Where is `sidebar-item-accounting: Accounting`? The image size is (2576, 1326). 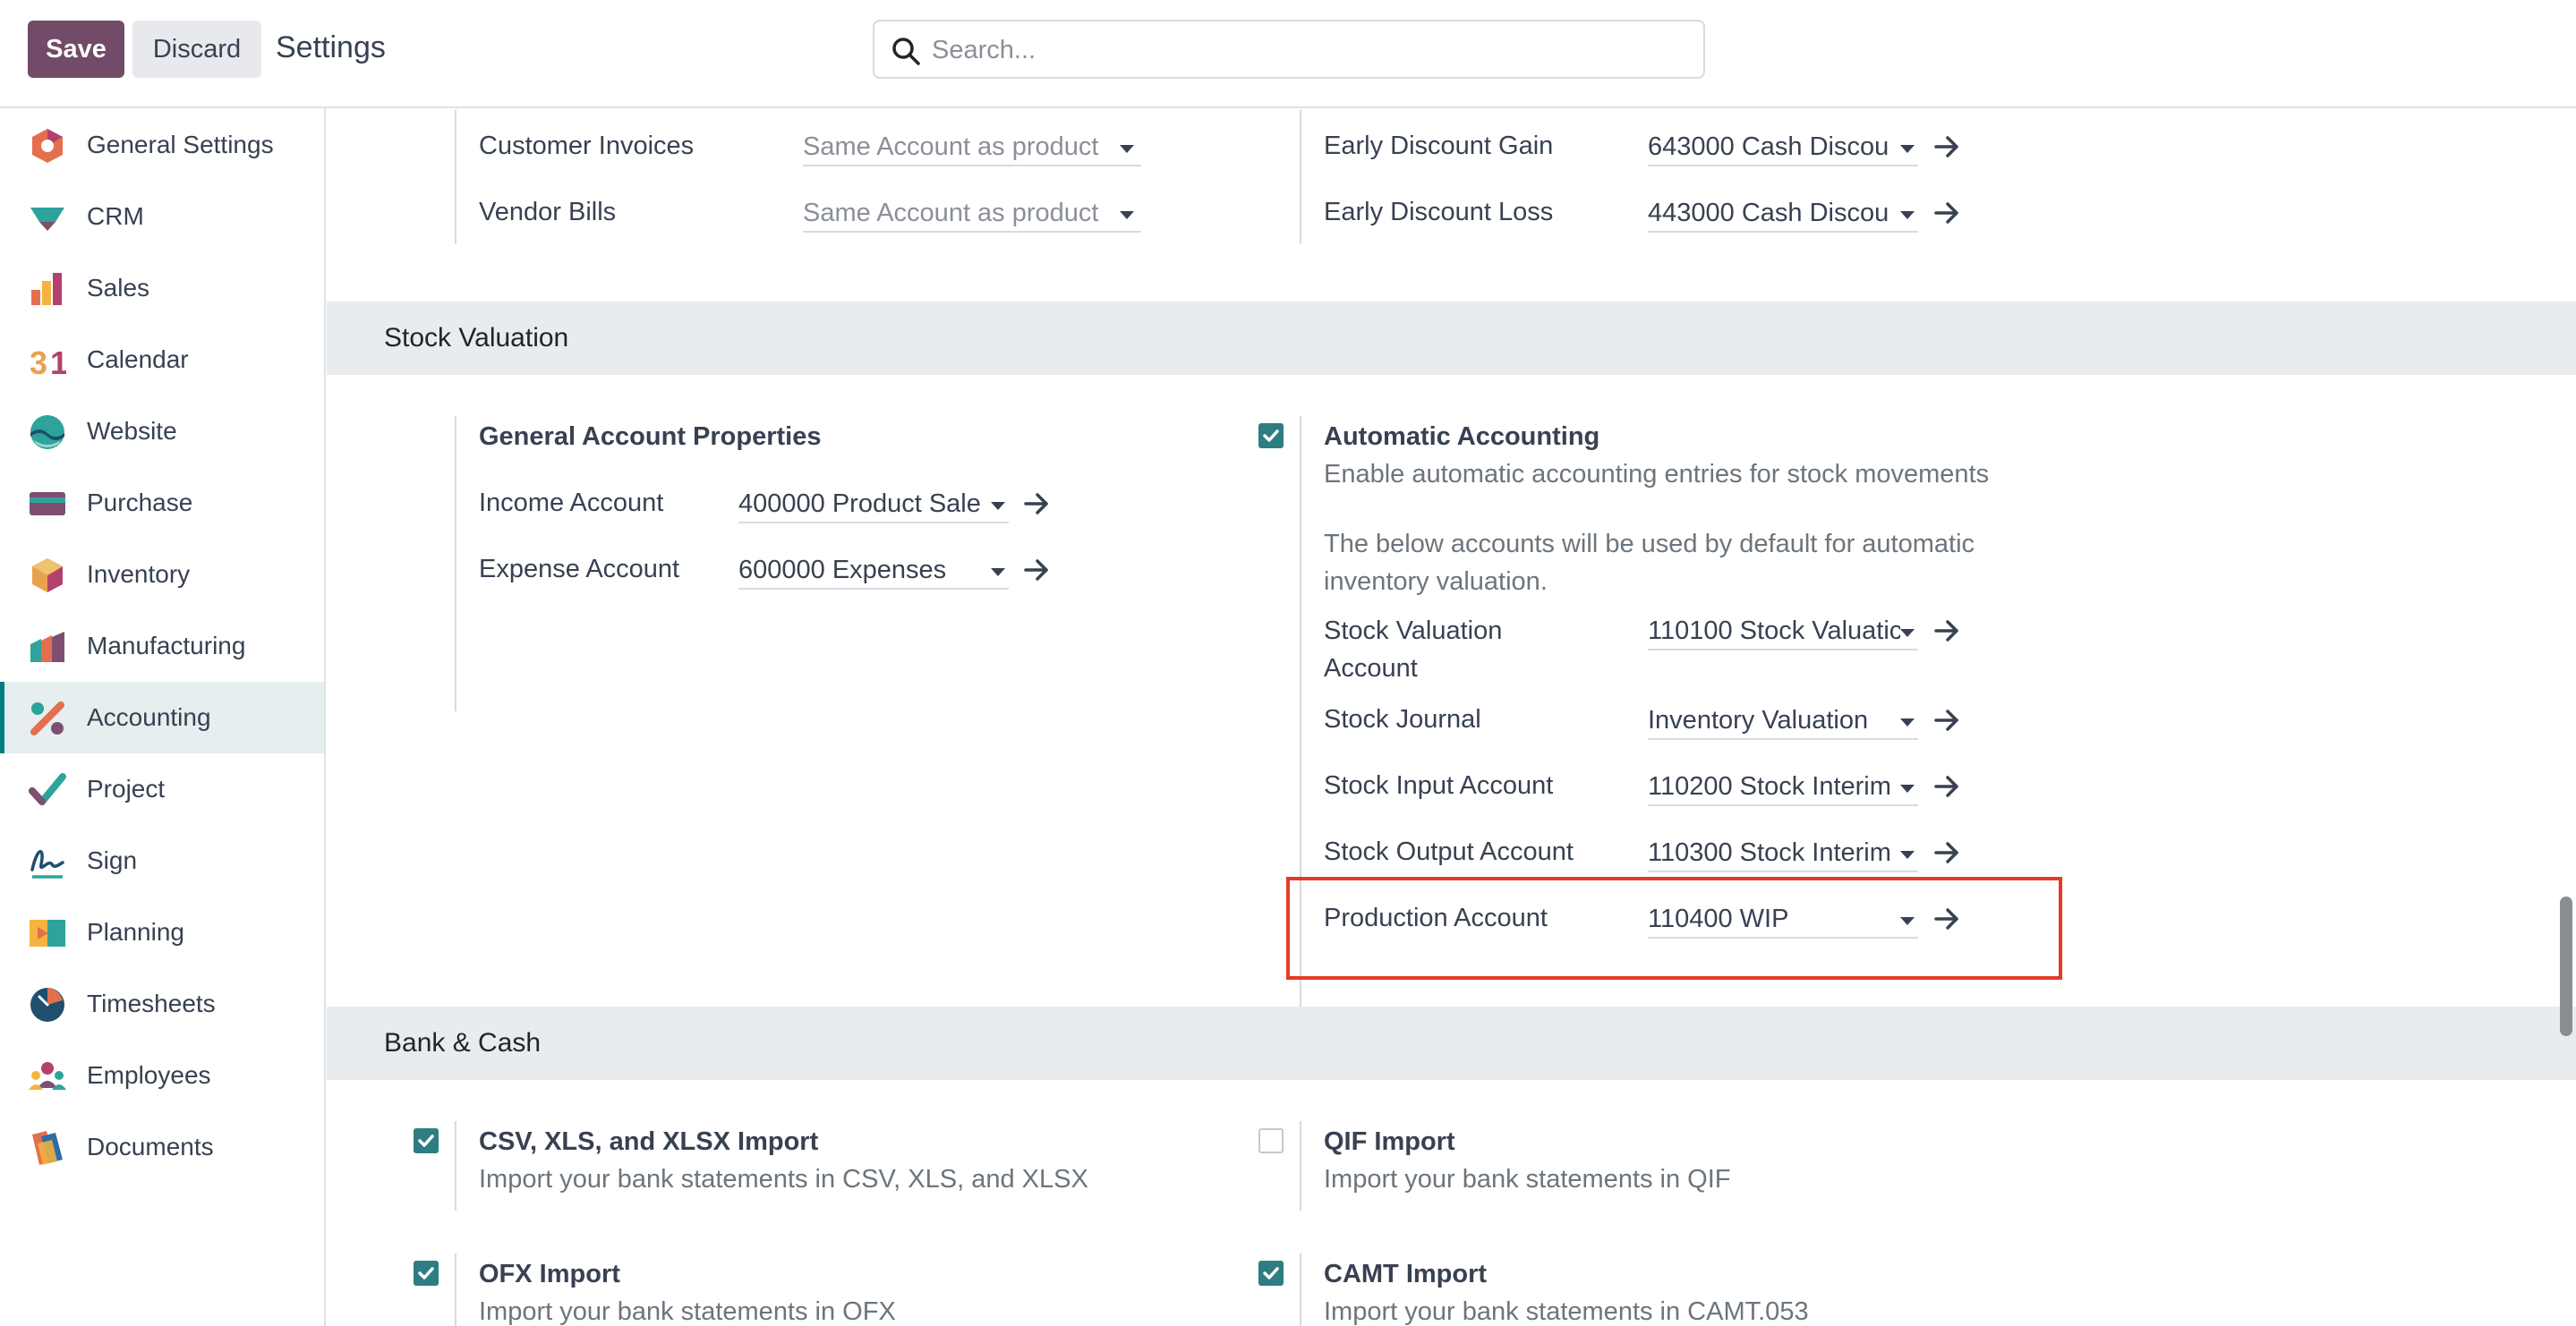
sidebar-item-accounting: Accounting is located at coordinates (162, 717).